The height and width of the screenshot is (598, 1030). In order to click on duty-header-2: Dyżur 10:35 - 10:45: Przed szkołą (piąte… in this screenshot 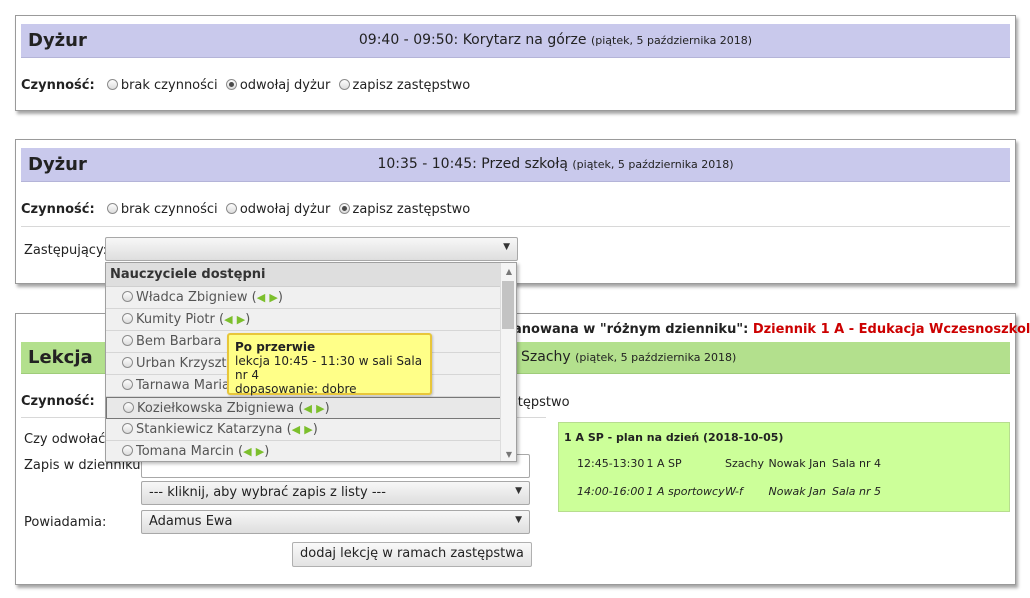, I will do `click(515, 165)`.